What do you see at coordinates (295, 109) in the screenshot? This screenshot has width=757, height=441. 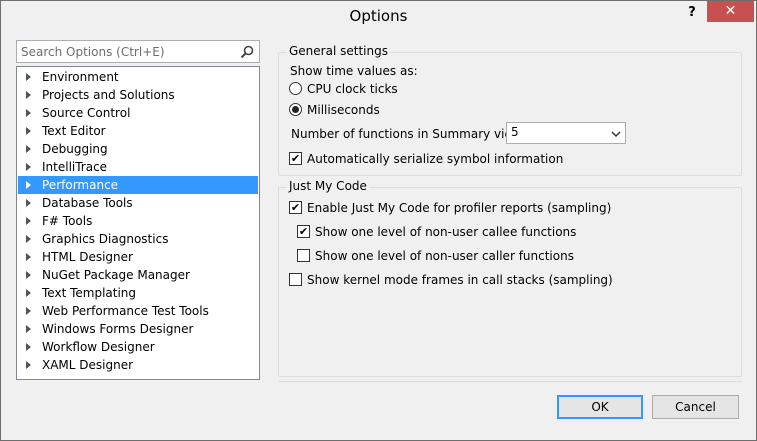 I see `radio-ms-icon` at bounding box center [295, 109].